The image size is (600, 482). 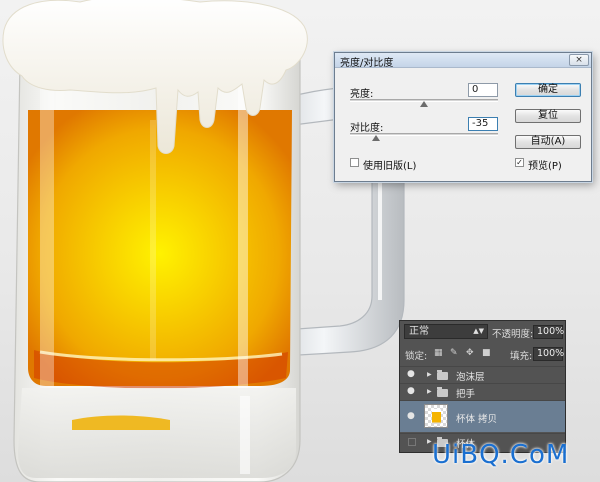 What do you see at coordinates (501, 455) in the screenshot?
I see `site-watermark: UiBQ.CoM` at bounding box center [501, 455].